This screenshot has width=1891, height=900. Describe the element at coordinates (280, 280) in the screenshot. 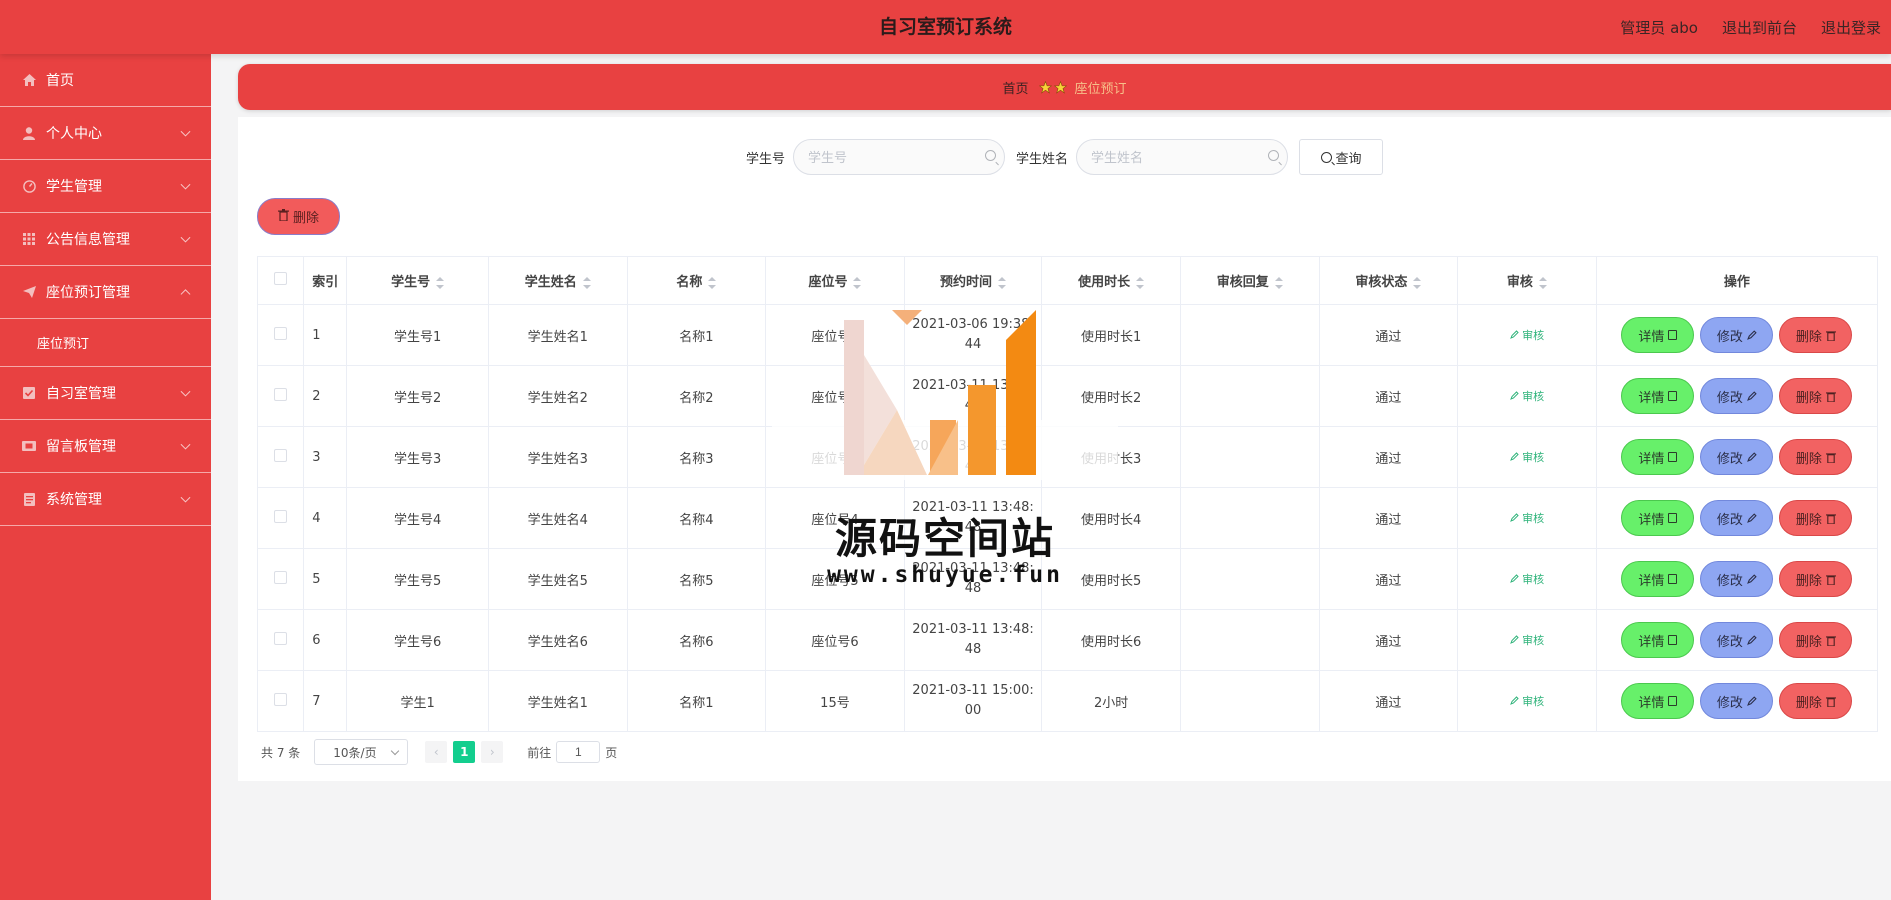

I see `select-all-checkbox` at that location.